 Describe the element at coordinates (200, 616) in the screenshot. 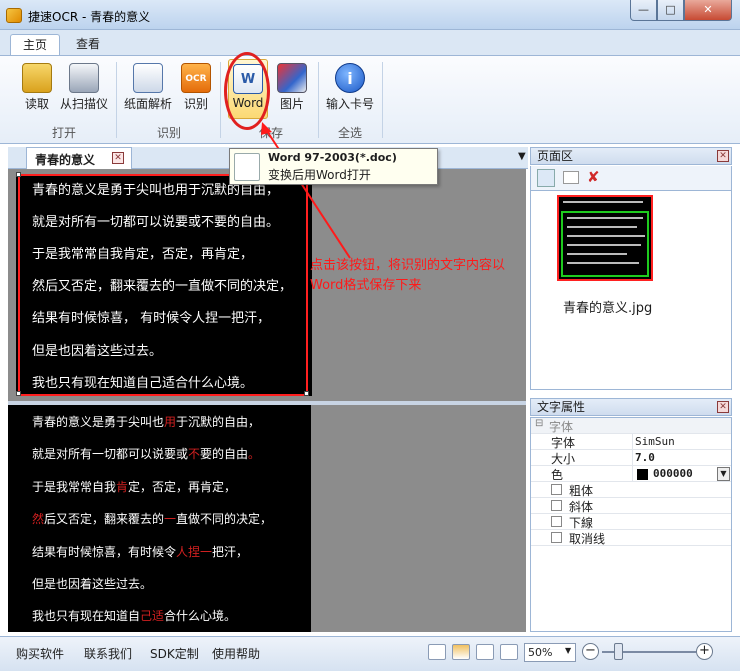

I see `text-segment: 合什么心境。` at that location.